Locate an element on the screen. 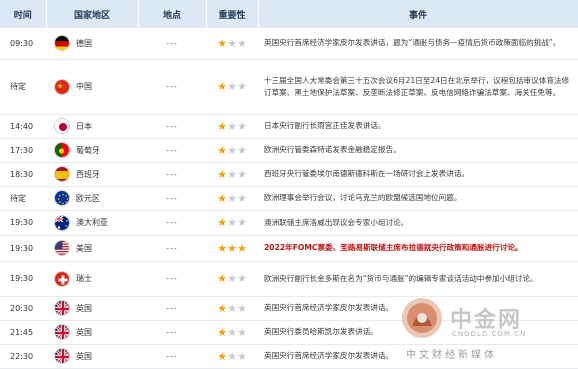  row-country: 美国 is located at coordinates (92, 248).